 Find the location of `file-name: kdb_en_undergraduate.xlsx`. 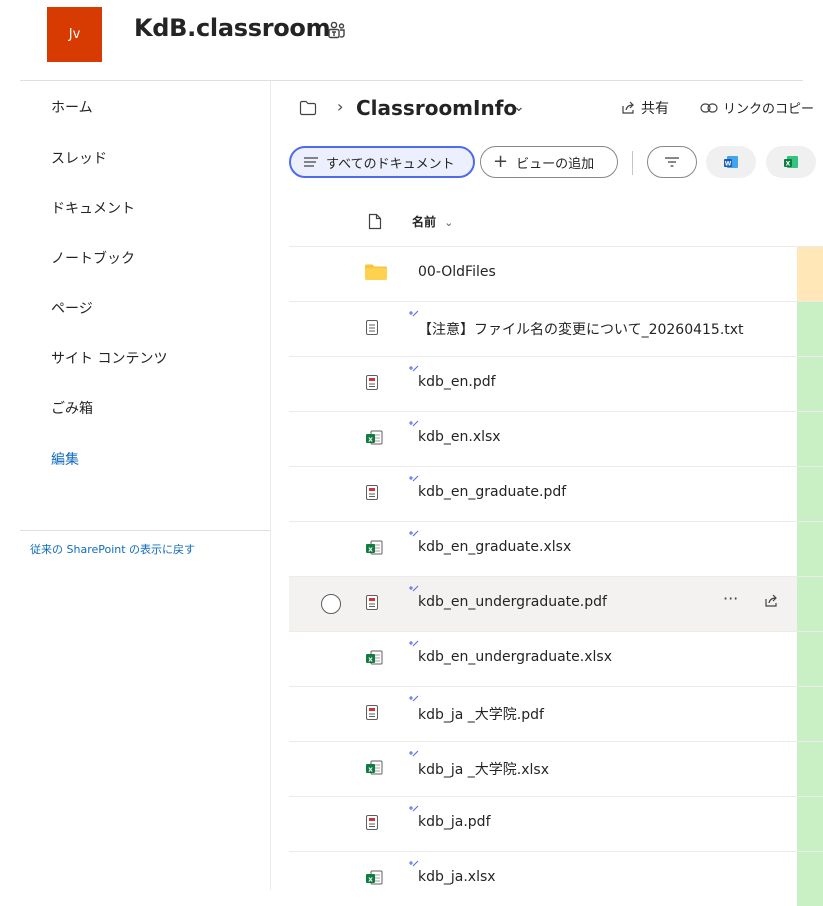

file-name: kdb_en_undergraduate.xlsx is located at coordinates (515, 657).